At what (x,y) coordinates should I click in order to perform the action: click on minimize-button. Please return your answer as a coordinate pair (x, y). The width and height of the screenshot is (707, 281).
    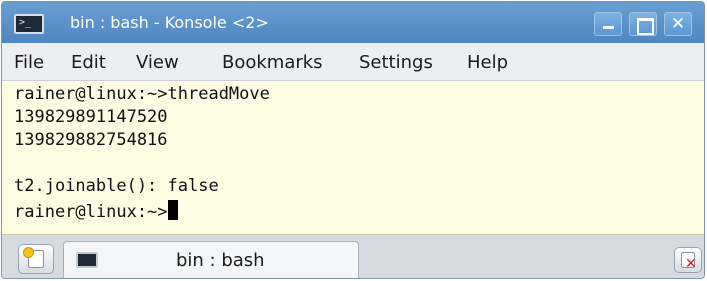
    Looking at the image, I should click on (608, 24).